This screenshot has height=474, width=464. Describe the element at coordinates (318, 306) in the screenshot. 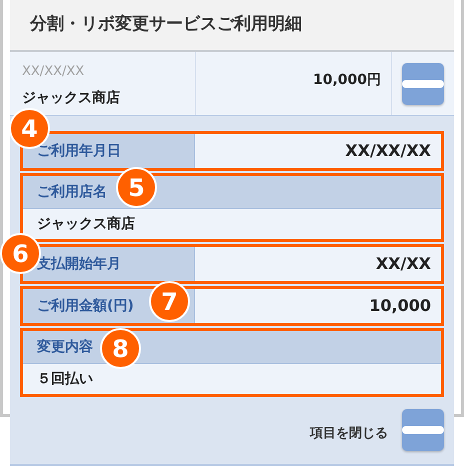

I see `field-value: 10,000` at that location.